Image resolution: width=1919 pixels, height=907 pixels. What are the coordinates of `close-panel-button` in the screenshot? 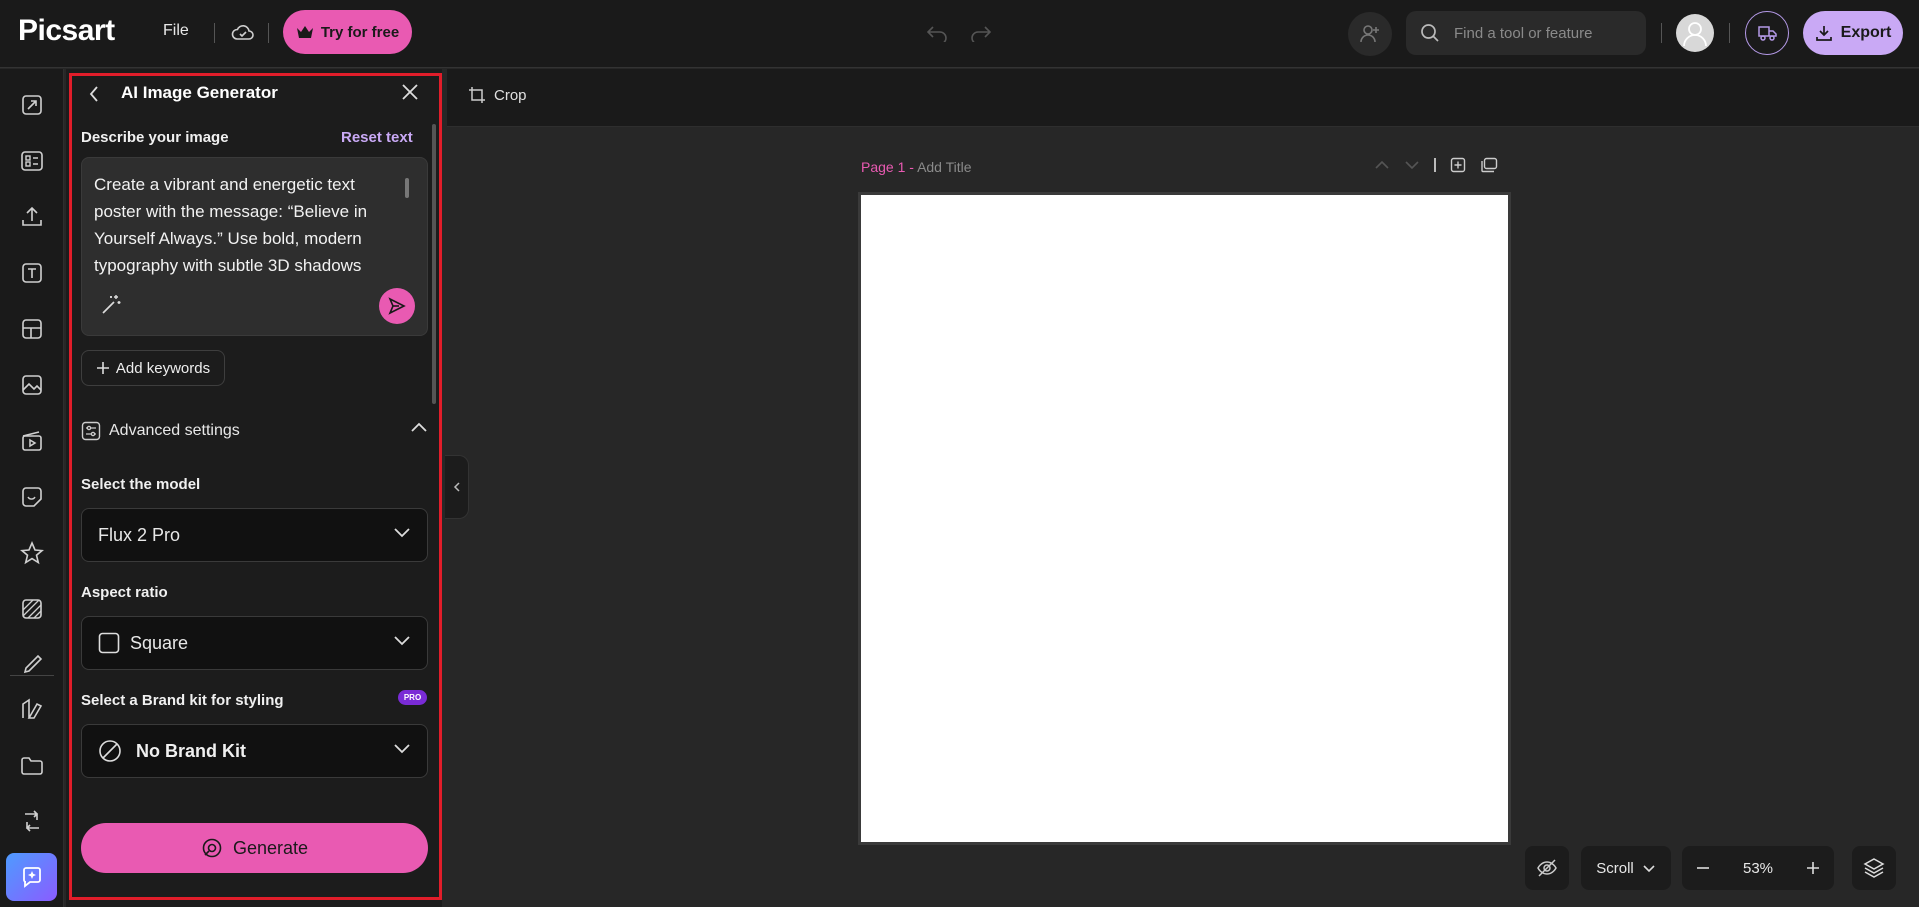 It's located at (411, 93).